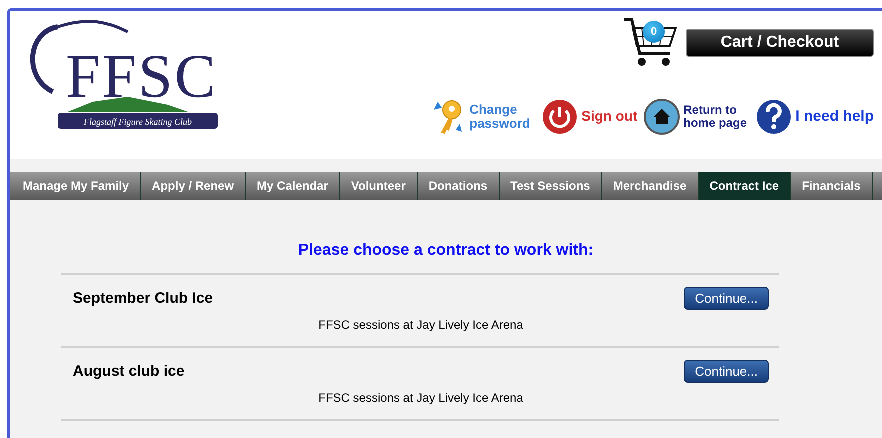 This screenshot has width=882, height=438. What do you see at coordinates (697, 117) in the screenshot?
I see `home-link: Return to home page` at bounding box center [697, 117].